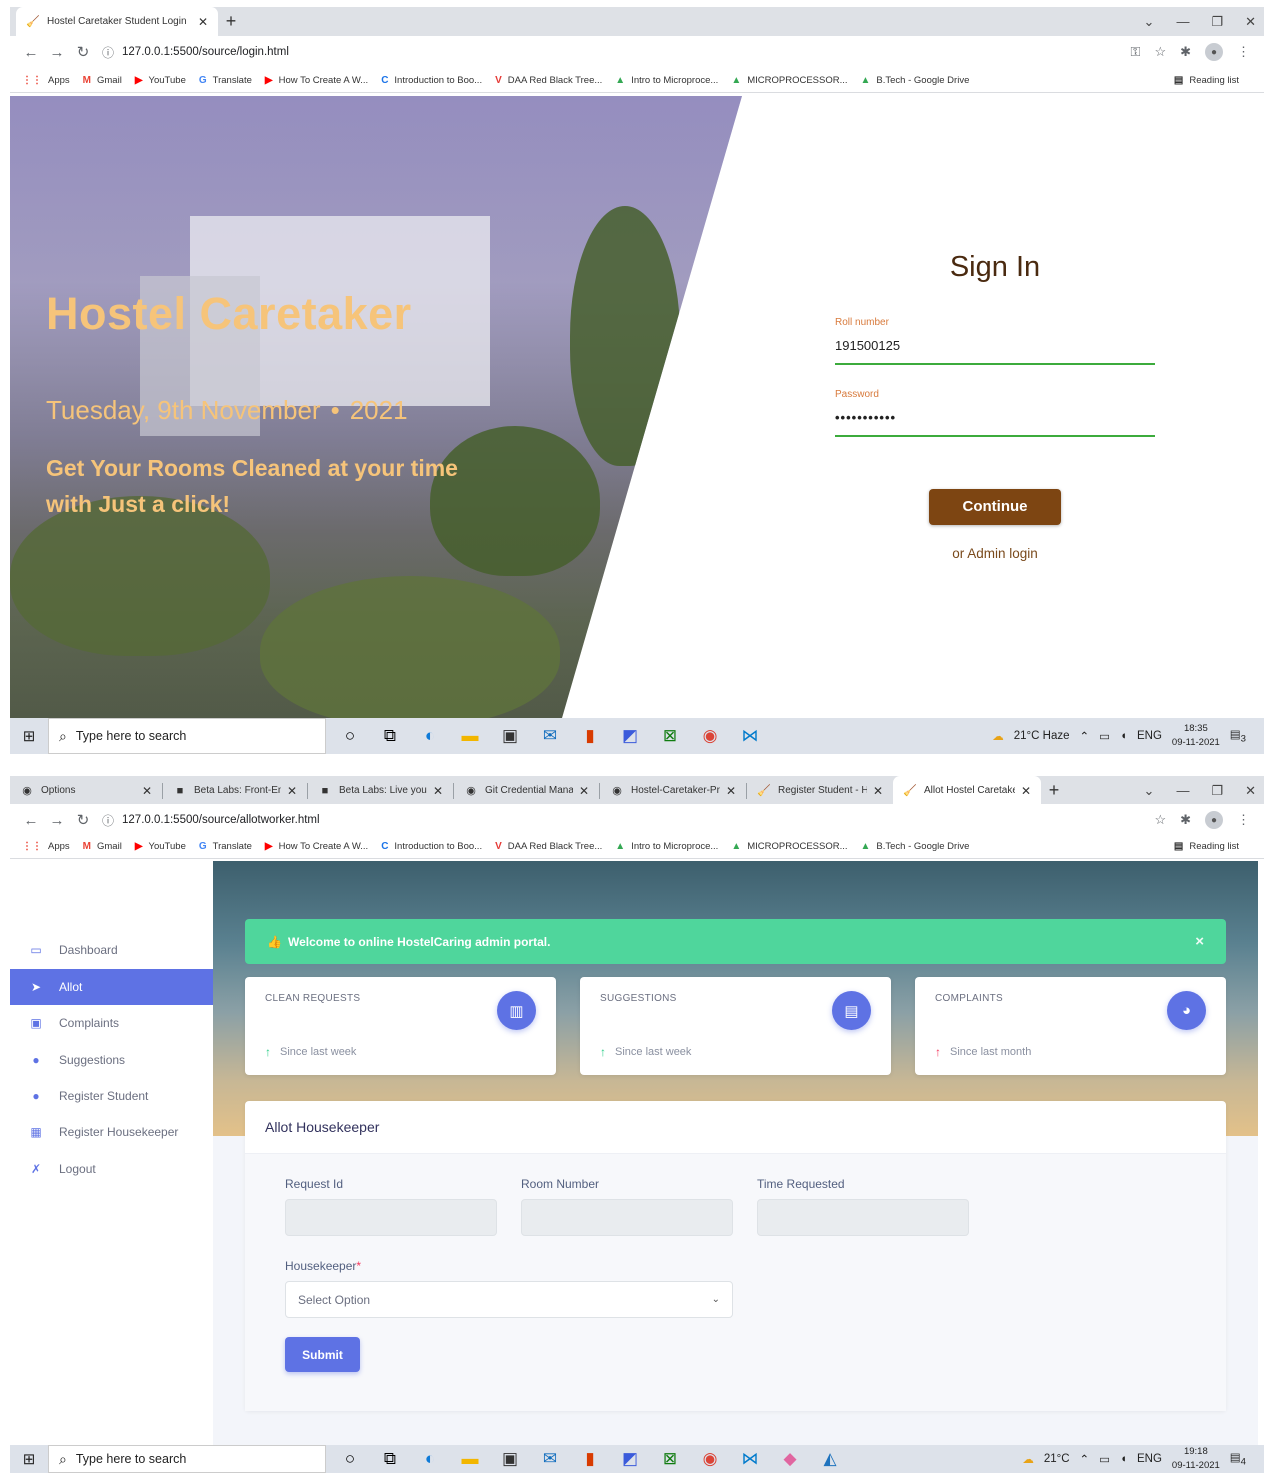 The height and width of the screenshot is (1473, 1264). What do you see at coordinates (111, 1132) in the screenshot?
I see `sidebar-item-register-housekeeper: ▦ Register Housekeeper` at bounding box center [111, 1132].